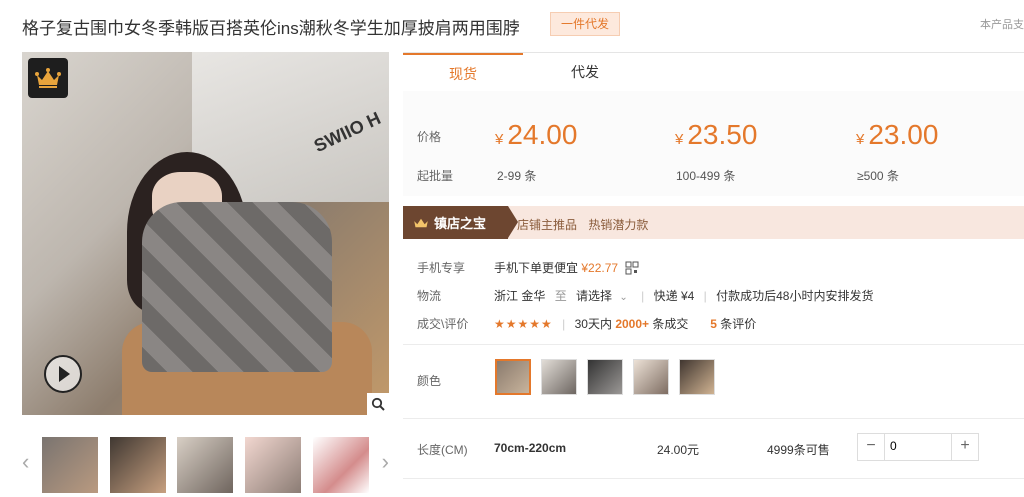 The height and width of the screenshot is (497, 1024). I want to click on quantity-stepper: − +, so click(918, 447).